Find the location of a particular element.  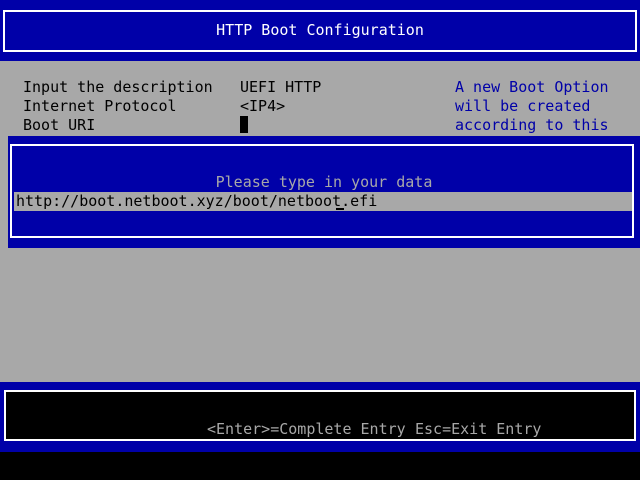

description-label: Input the description is located at coordinates (118, 87).